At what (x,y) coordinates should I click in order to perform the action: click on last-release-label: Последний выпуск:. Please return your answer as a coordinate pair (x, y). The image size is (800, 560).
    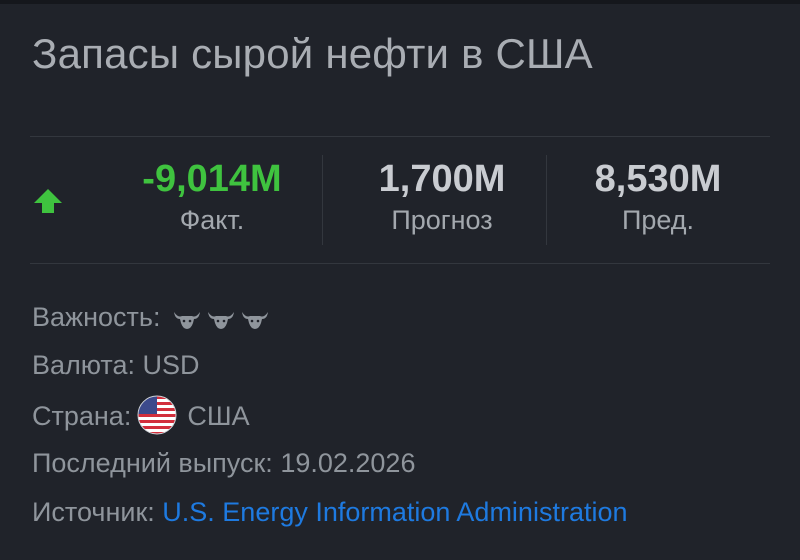
    Looking at the image, I should click on (152, 463).